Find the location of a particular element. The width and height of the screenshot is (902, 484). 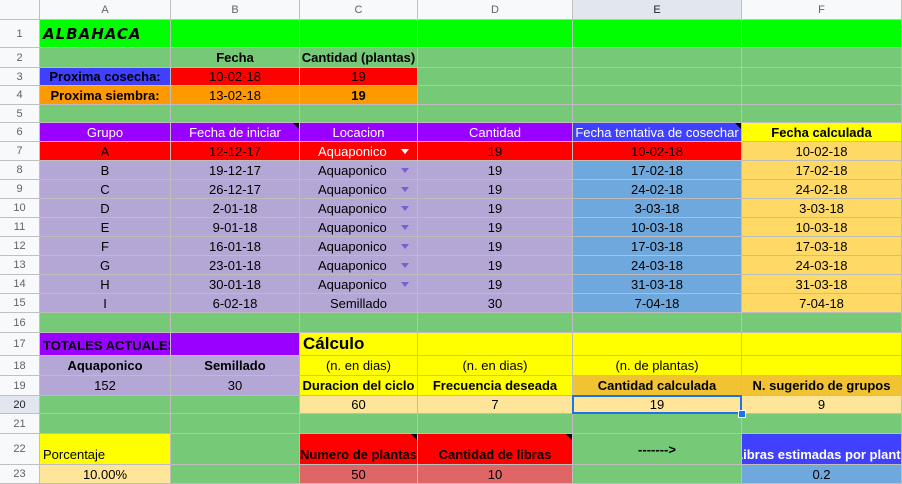

fecha-iniciar-cell: 12-12-17 is located at coordinates (235, 151).